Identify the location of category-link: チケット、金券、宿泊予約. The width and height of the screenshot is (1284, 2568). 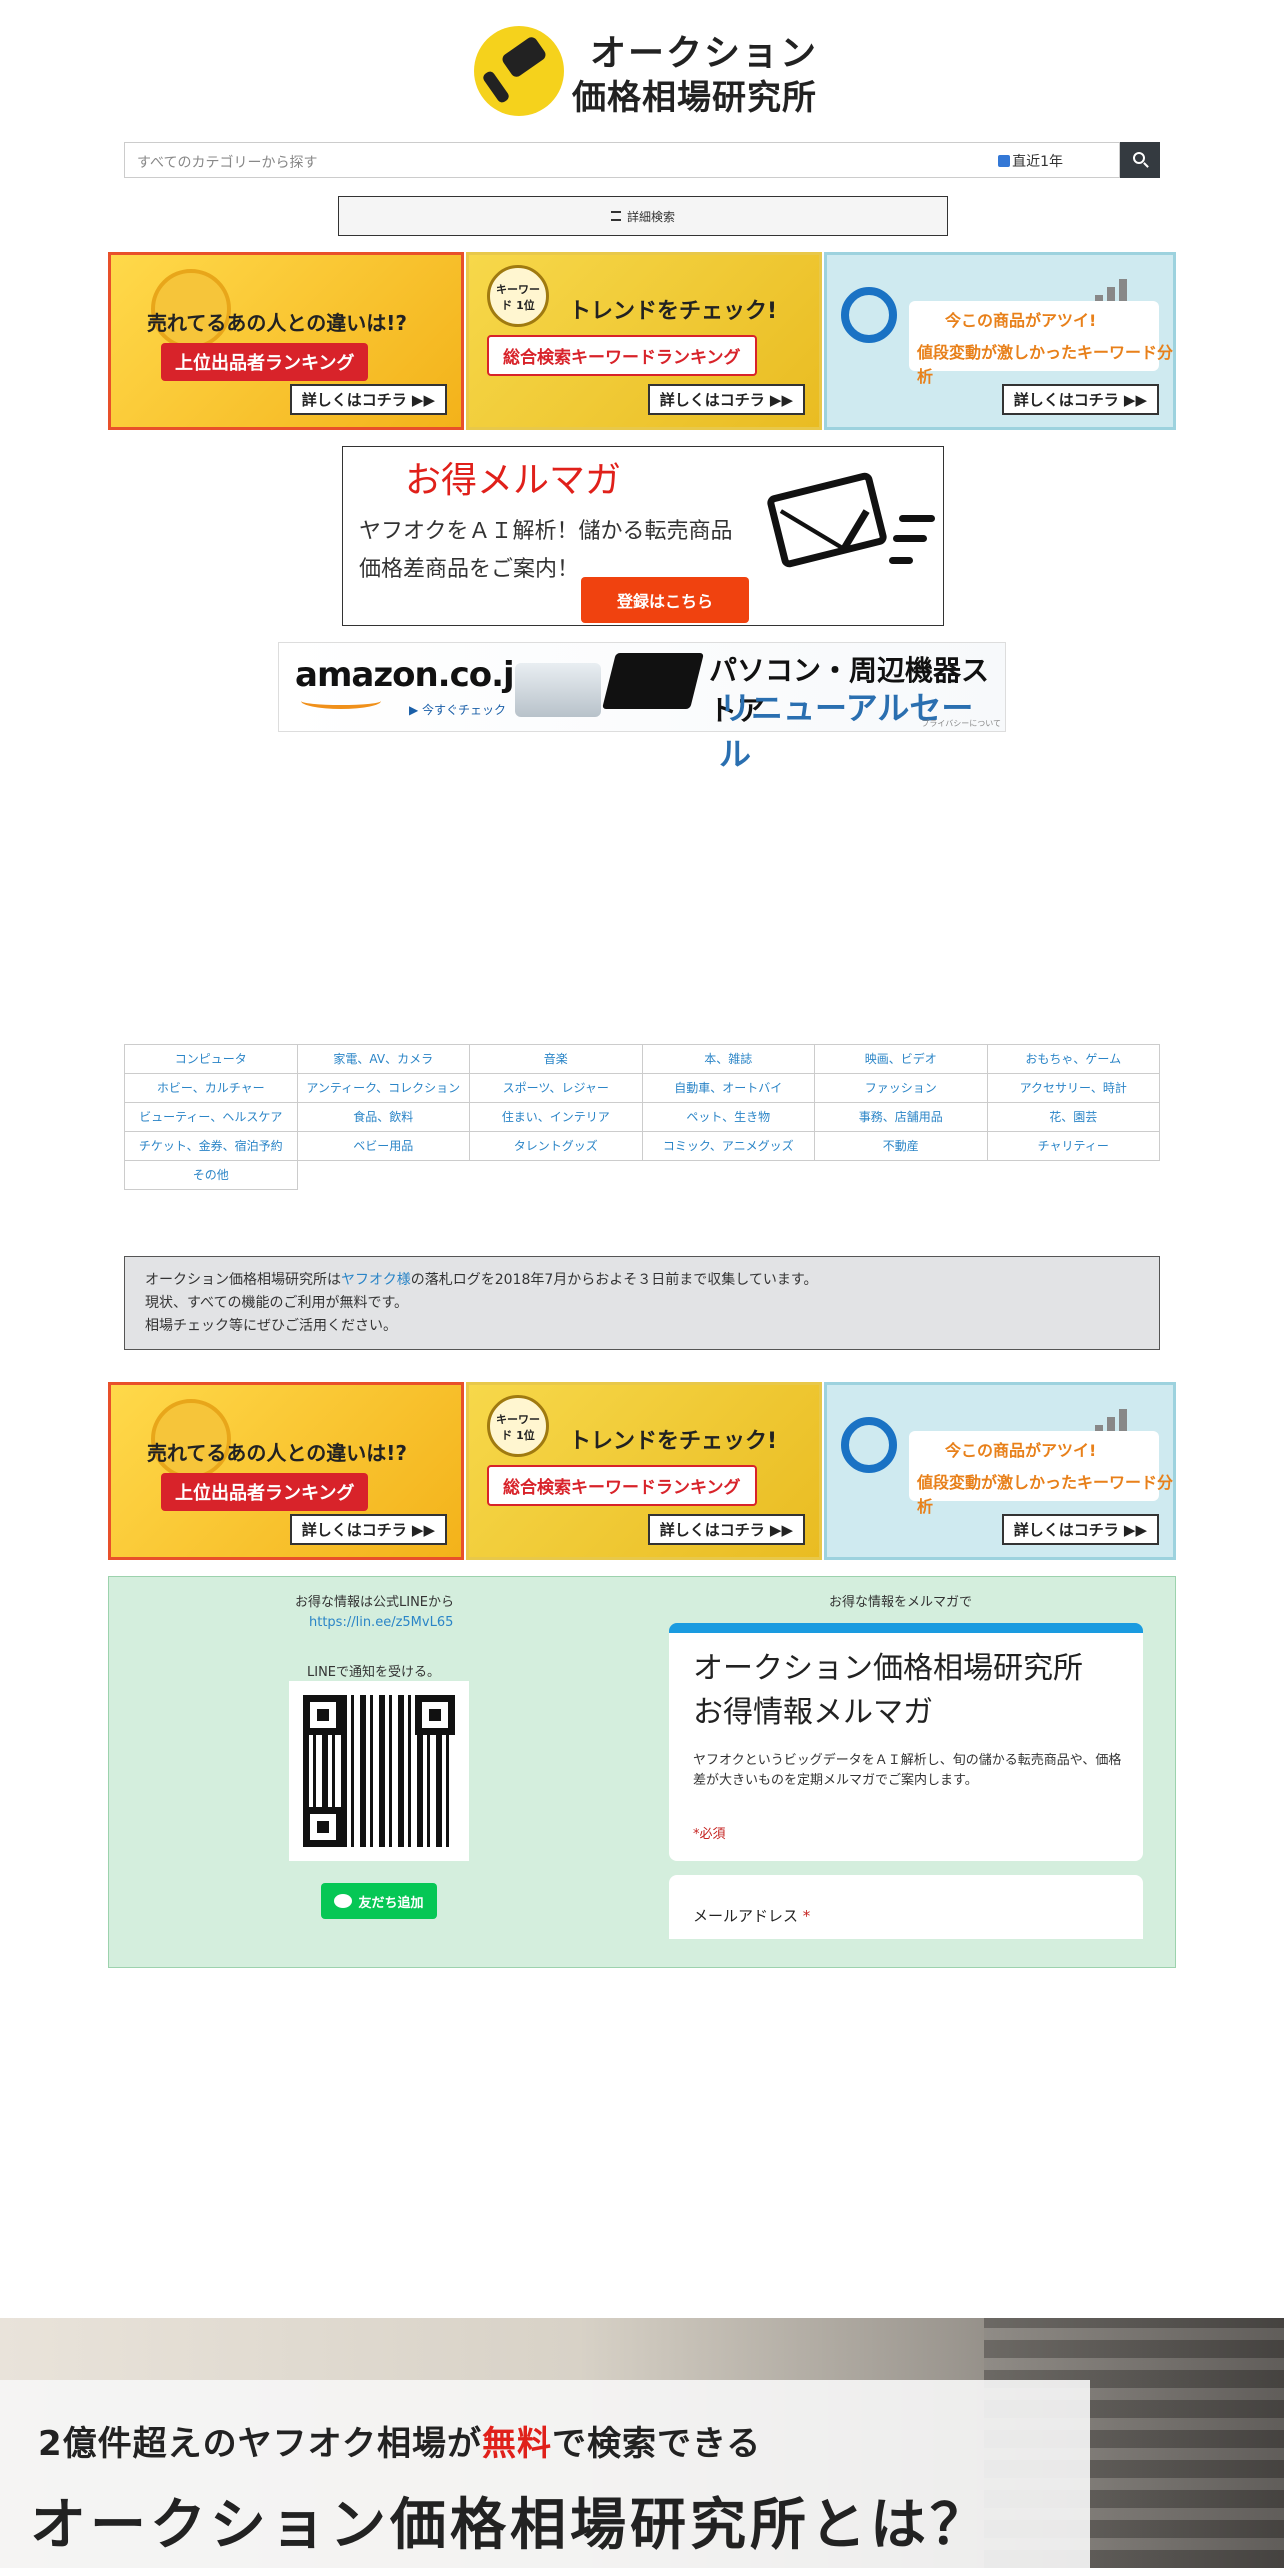
(211, 1146).